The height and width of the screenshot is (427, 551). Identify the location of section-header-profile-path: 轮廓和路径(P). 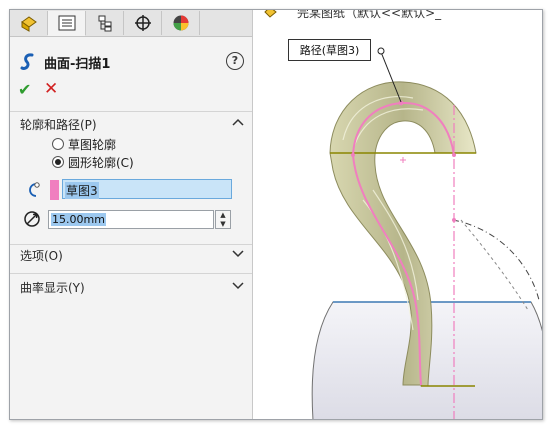
(132, 125).